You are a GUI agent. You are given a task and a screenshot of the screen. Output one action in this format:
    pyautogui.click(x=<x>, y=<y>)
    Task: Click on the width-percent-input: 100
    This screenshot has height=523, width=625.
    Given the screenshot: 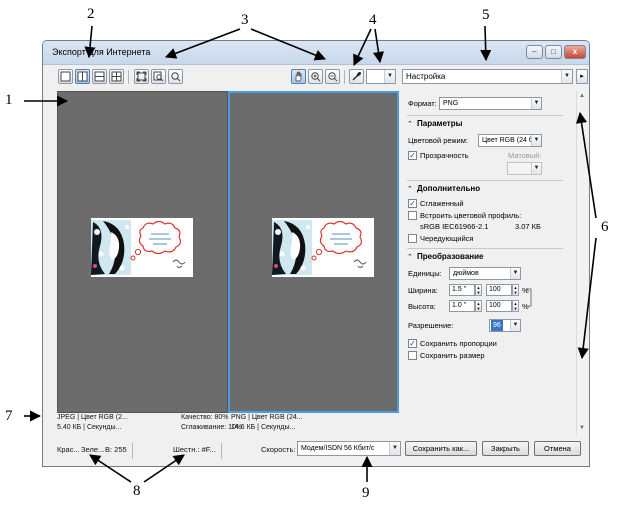 What is the action you would take?
    pyautogui.click(x=499, y=290)
    